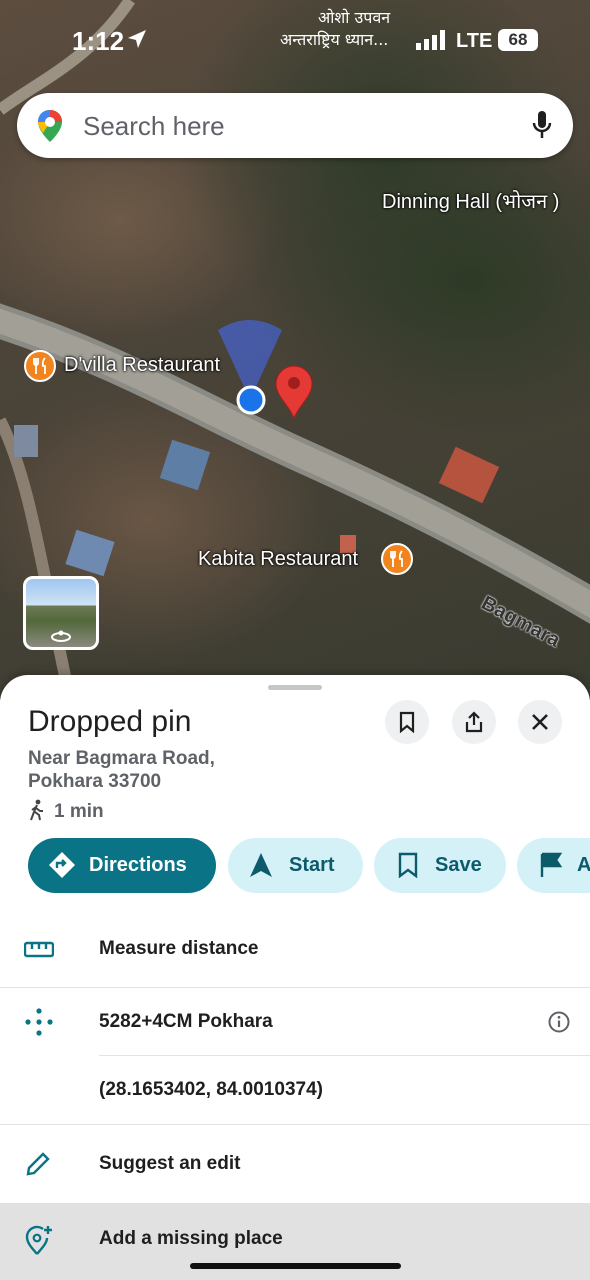 Image resolution: width=590 pixels, height=1280 pixels. I want to click on directions-button: Directions, so click(122, 865).